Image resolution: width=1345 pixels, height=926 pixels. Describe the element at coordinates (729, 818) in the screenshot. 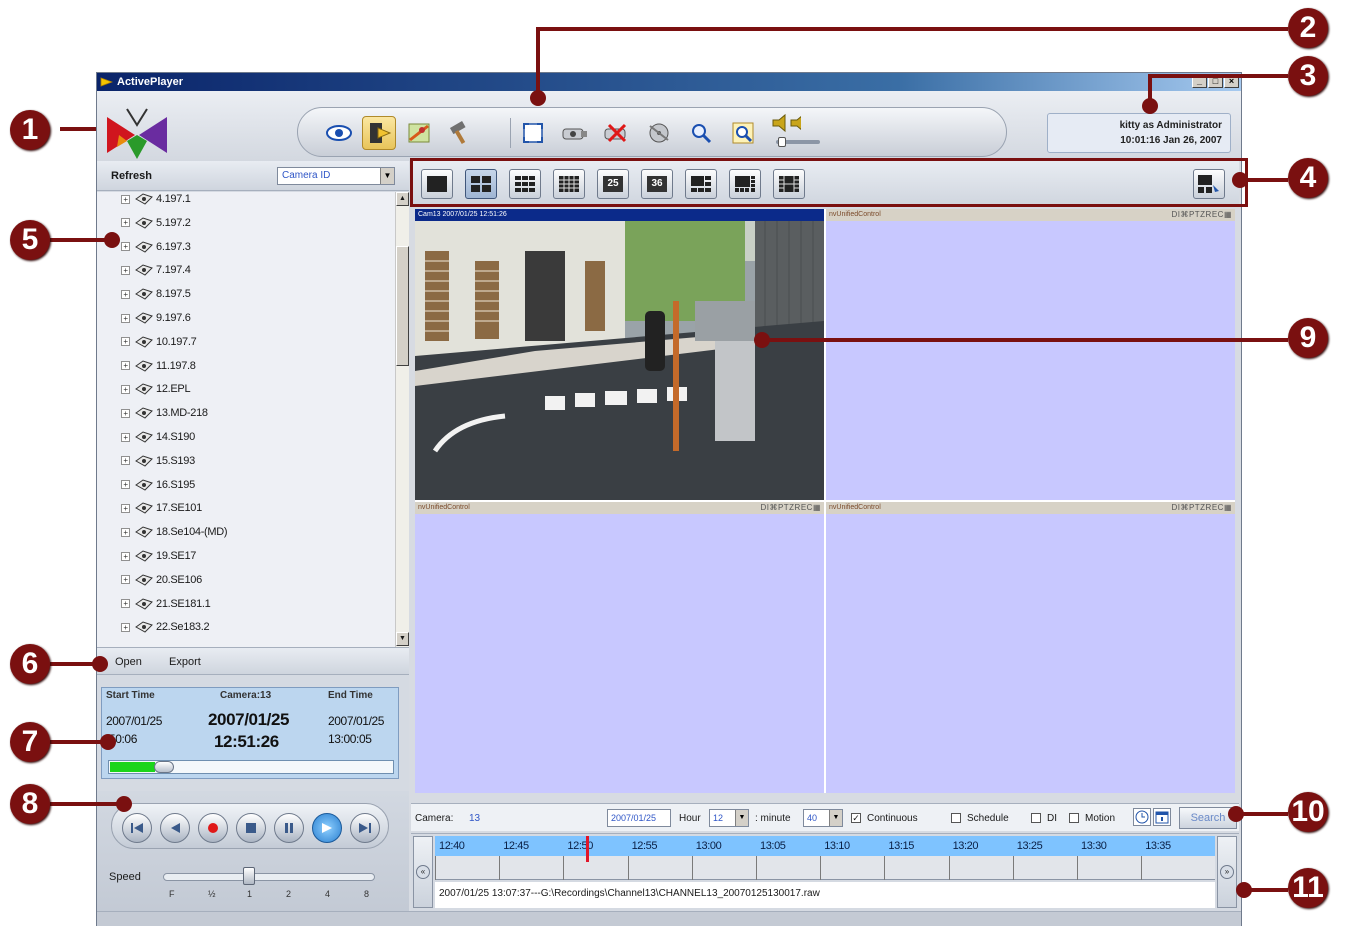

I see `hour-select: 12 ▼` at that location.